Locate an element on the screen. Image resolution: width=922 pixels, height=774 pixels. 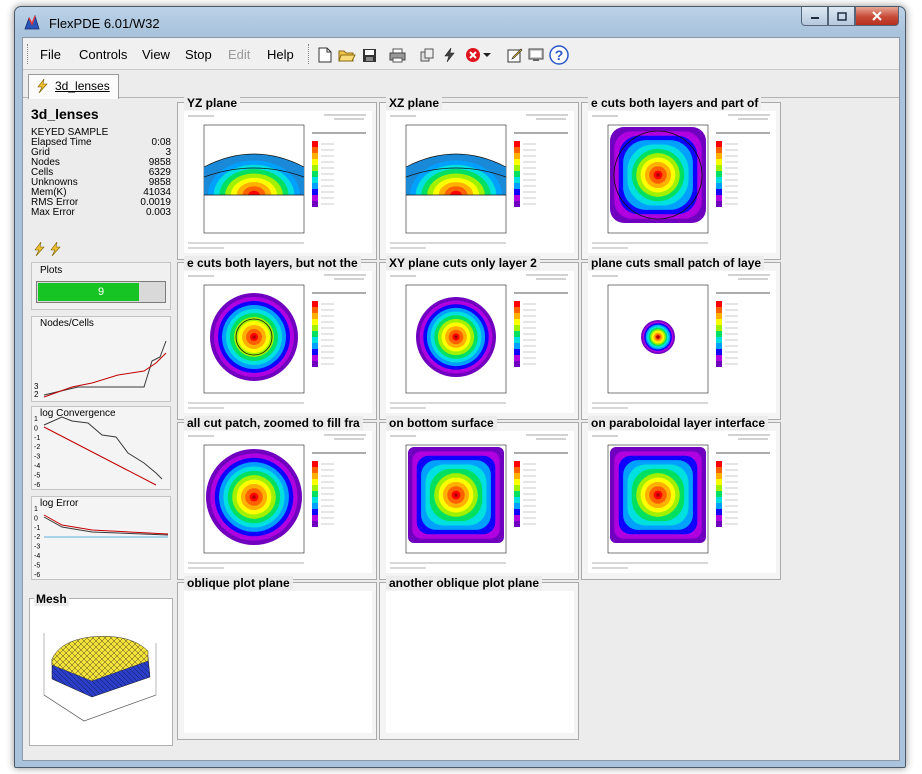
log-convergence-monitor: log Convergence 1 0 -1 -2 -3 -4 -5 -6 is located at coordinates (101, 448).